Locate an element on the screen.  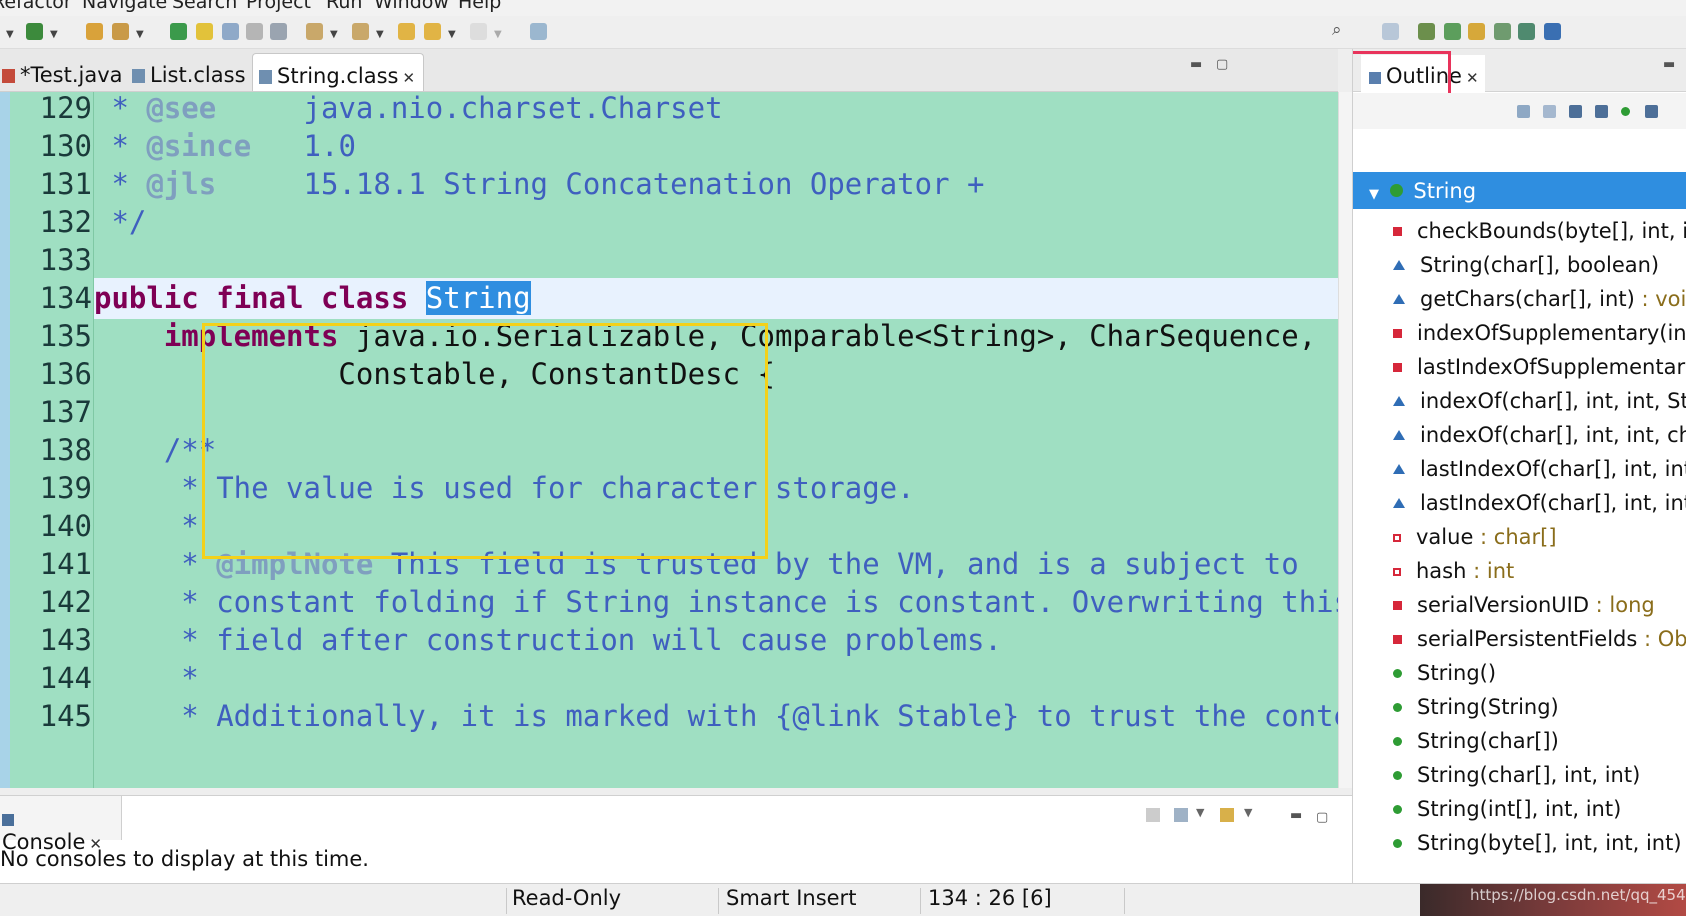
annotation-highlight-box is located at coordinates (485, 441).